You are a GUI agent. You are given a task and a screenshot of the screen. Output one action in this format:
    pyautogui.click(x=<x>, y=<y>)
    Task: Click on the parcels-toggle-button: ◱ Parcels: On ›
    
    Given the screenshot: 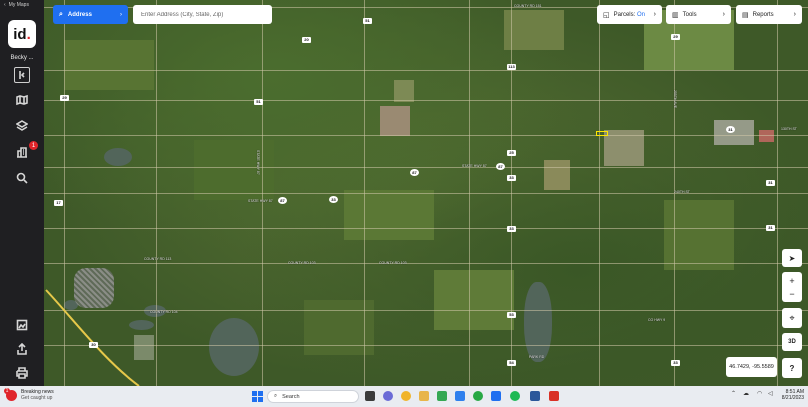 What is the action you would take?
    pyautogui.click(x=629, y=14)
    